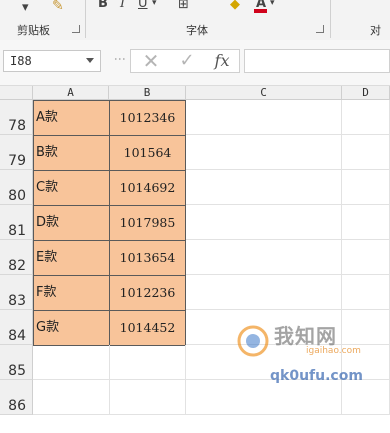  Describe the element at coordinates (16, 187) in the screenshot. I see `row-header: 80` at that location.